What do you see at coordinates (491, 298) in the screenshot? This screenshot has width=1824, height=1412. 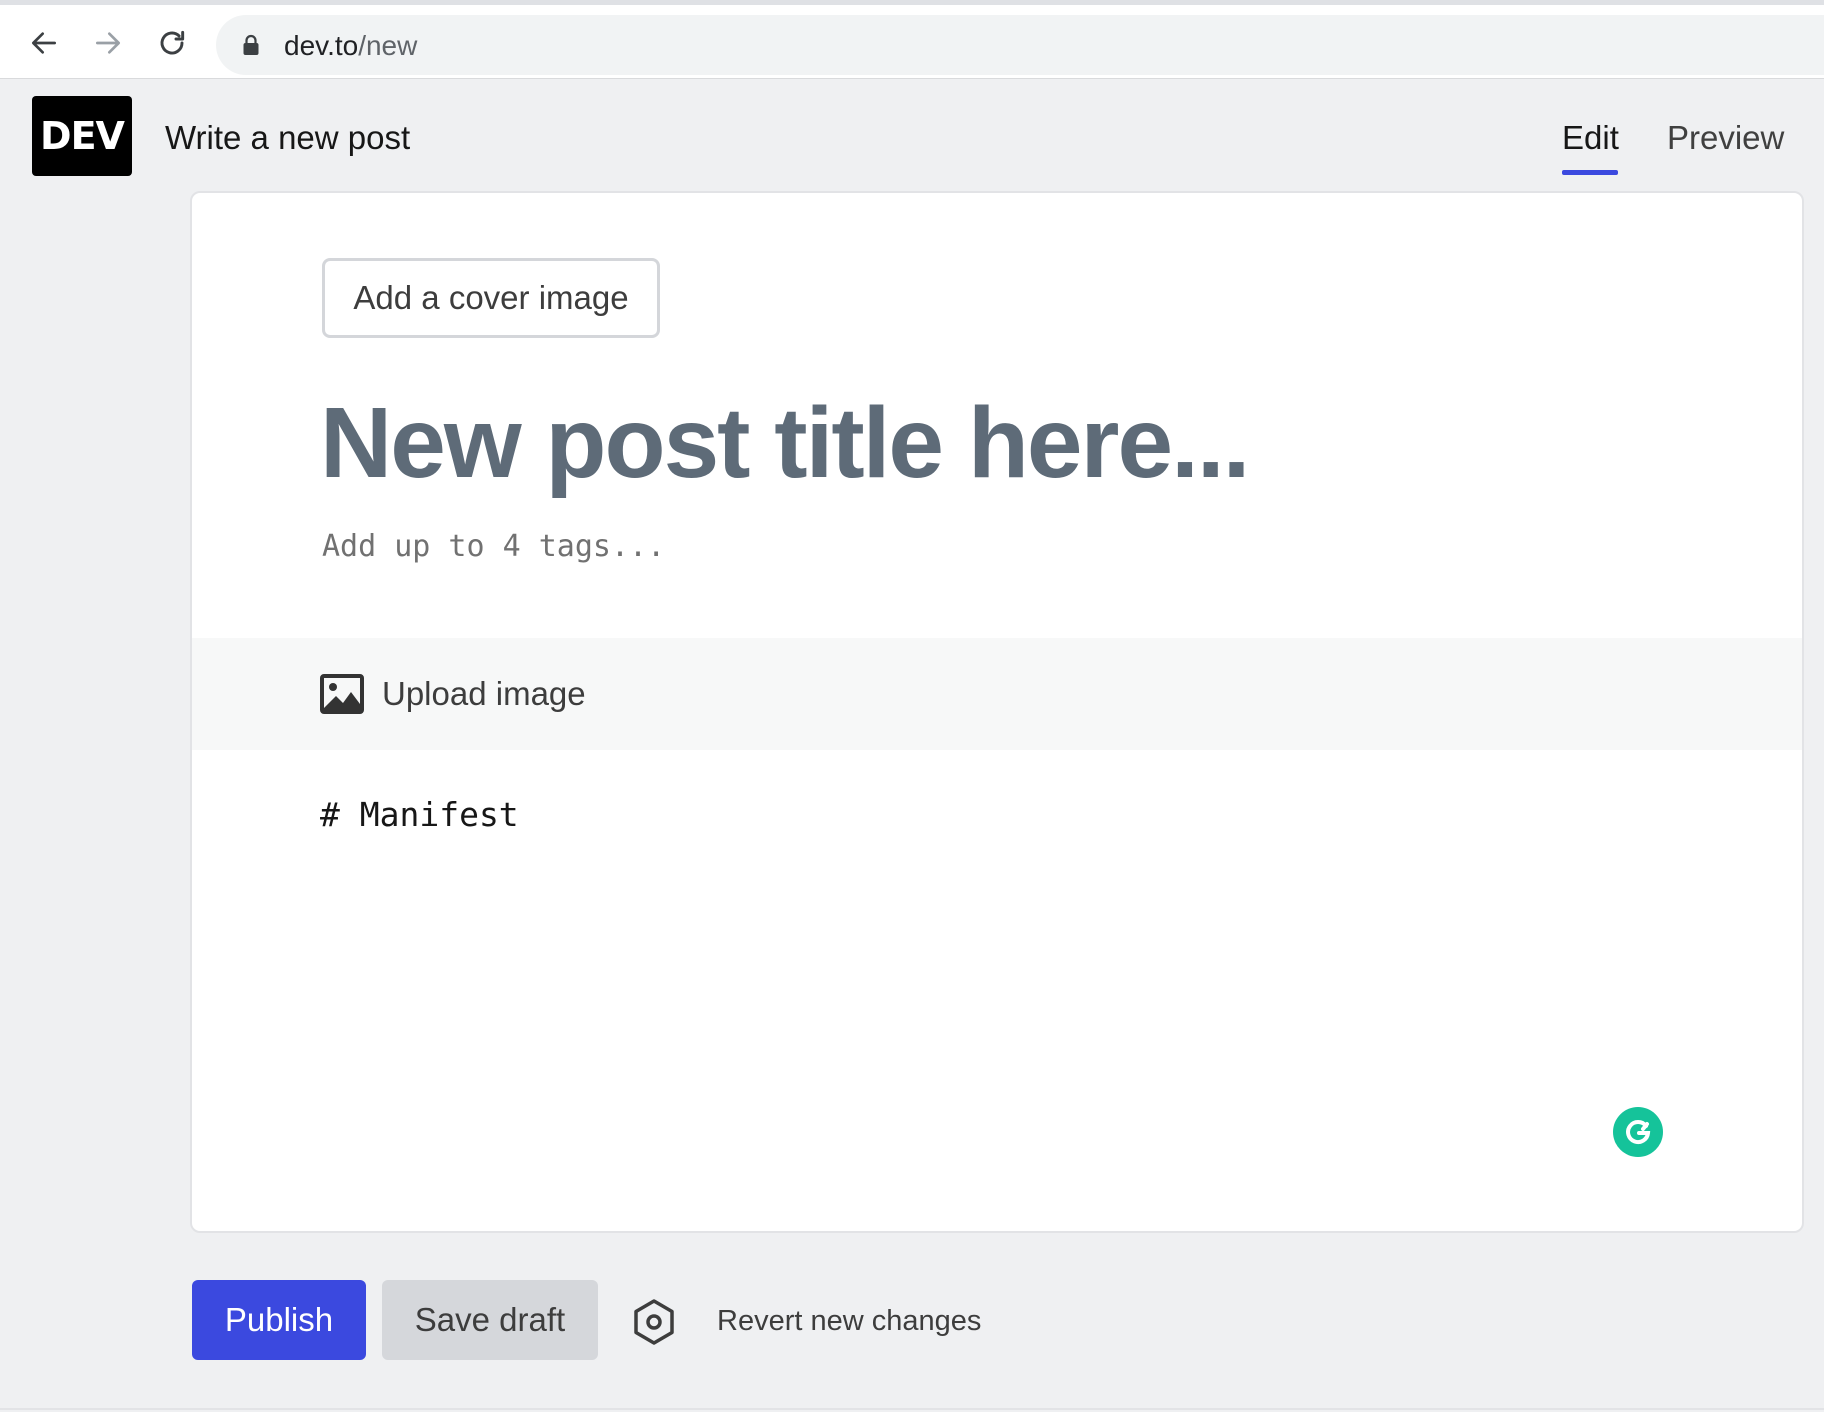 I see `add-cover-image-button: Add a cover image` at bounding box center [491, 298].